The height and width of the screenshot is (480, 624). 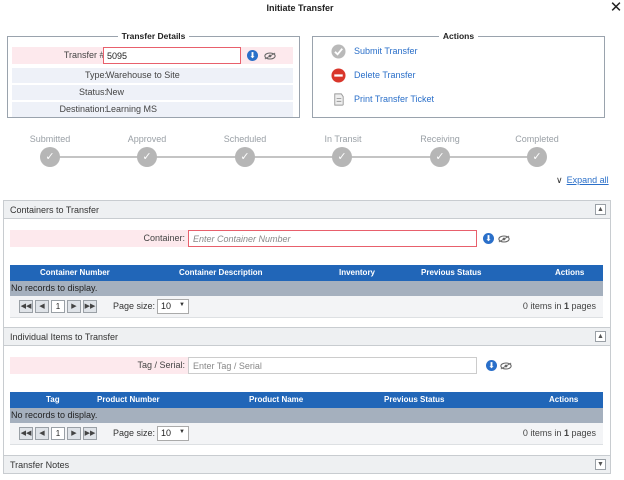 What do you see at coordinates (26, 306) in the screenshot?
I see `first-page-icon: ◀◀` at bounding box center [26, 306].